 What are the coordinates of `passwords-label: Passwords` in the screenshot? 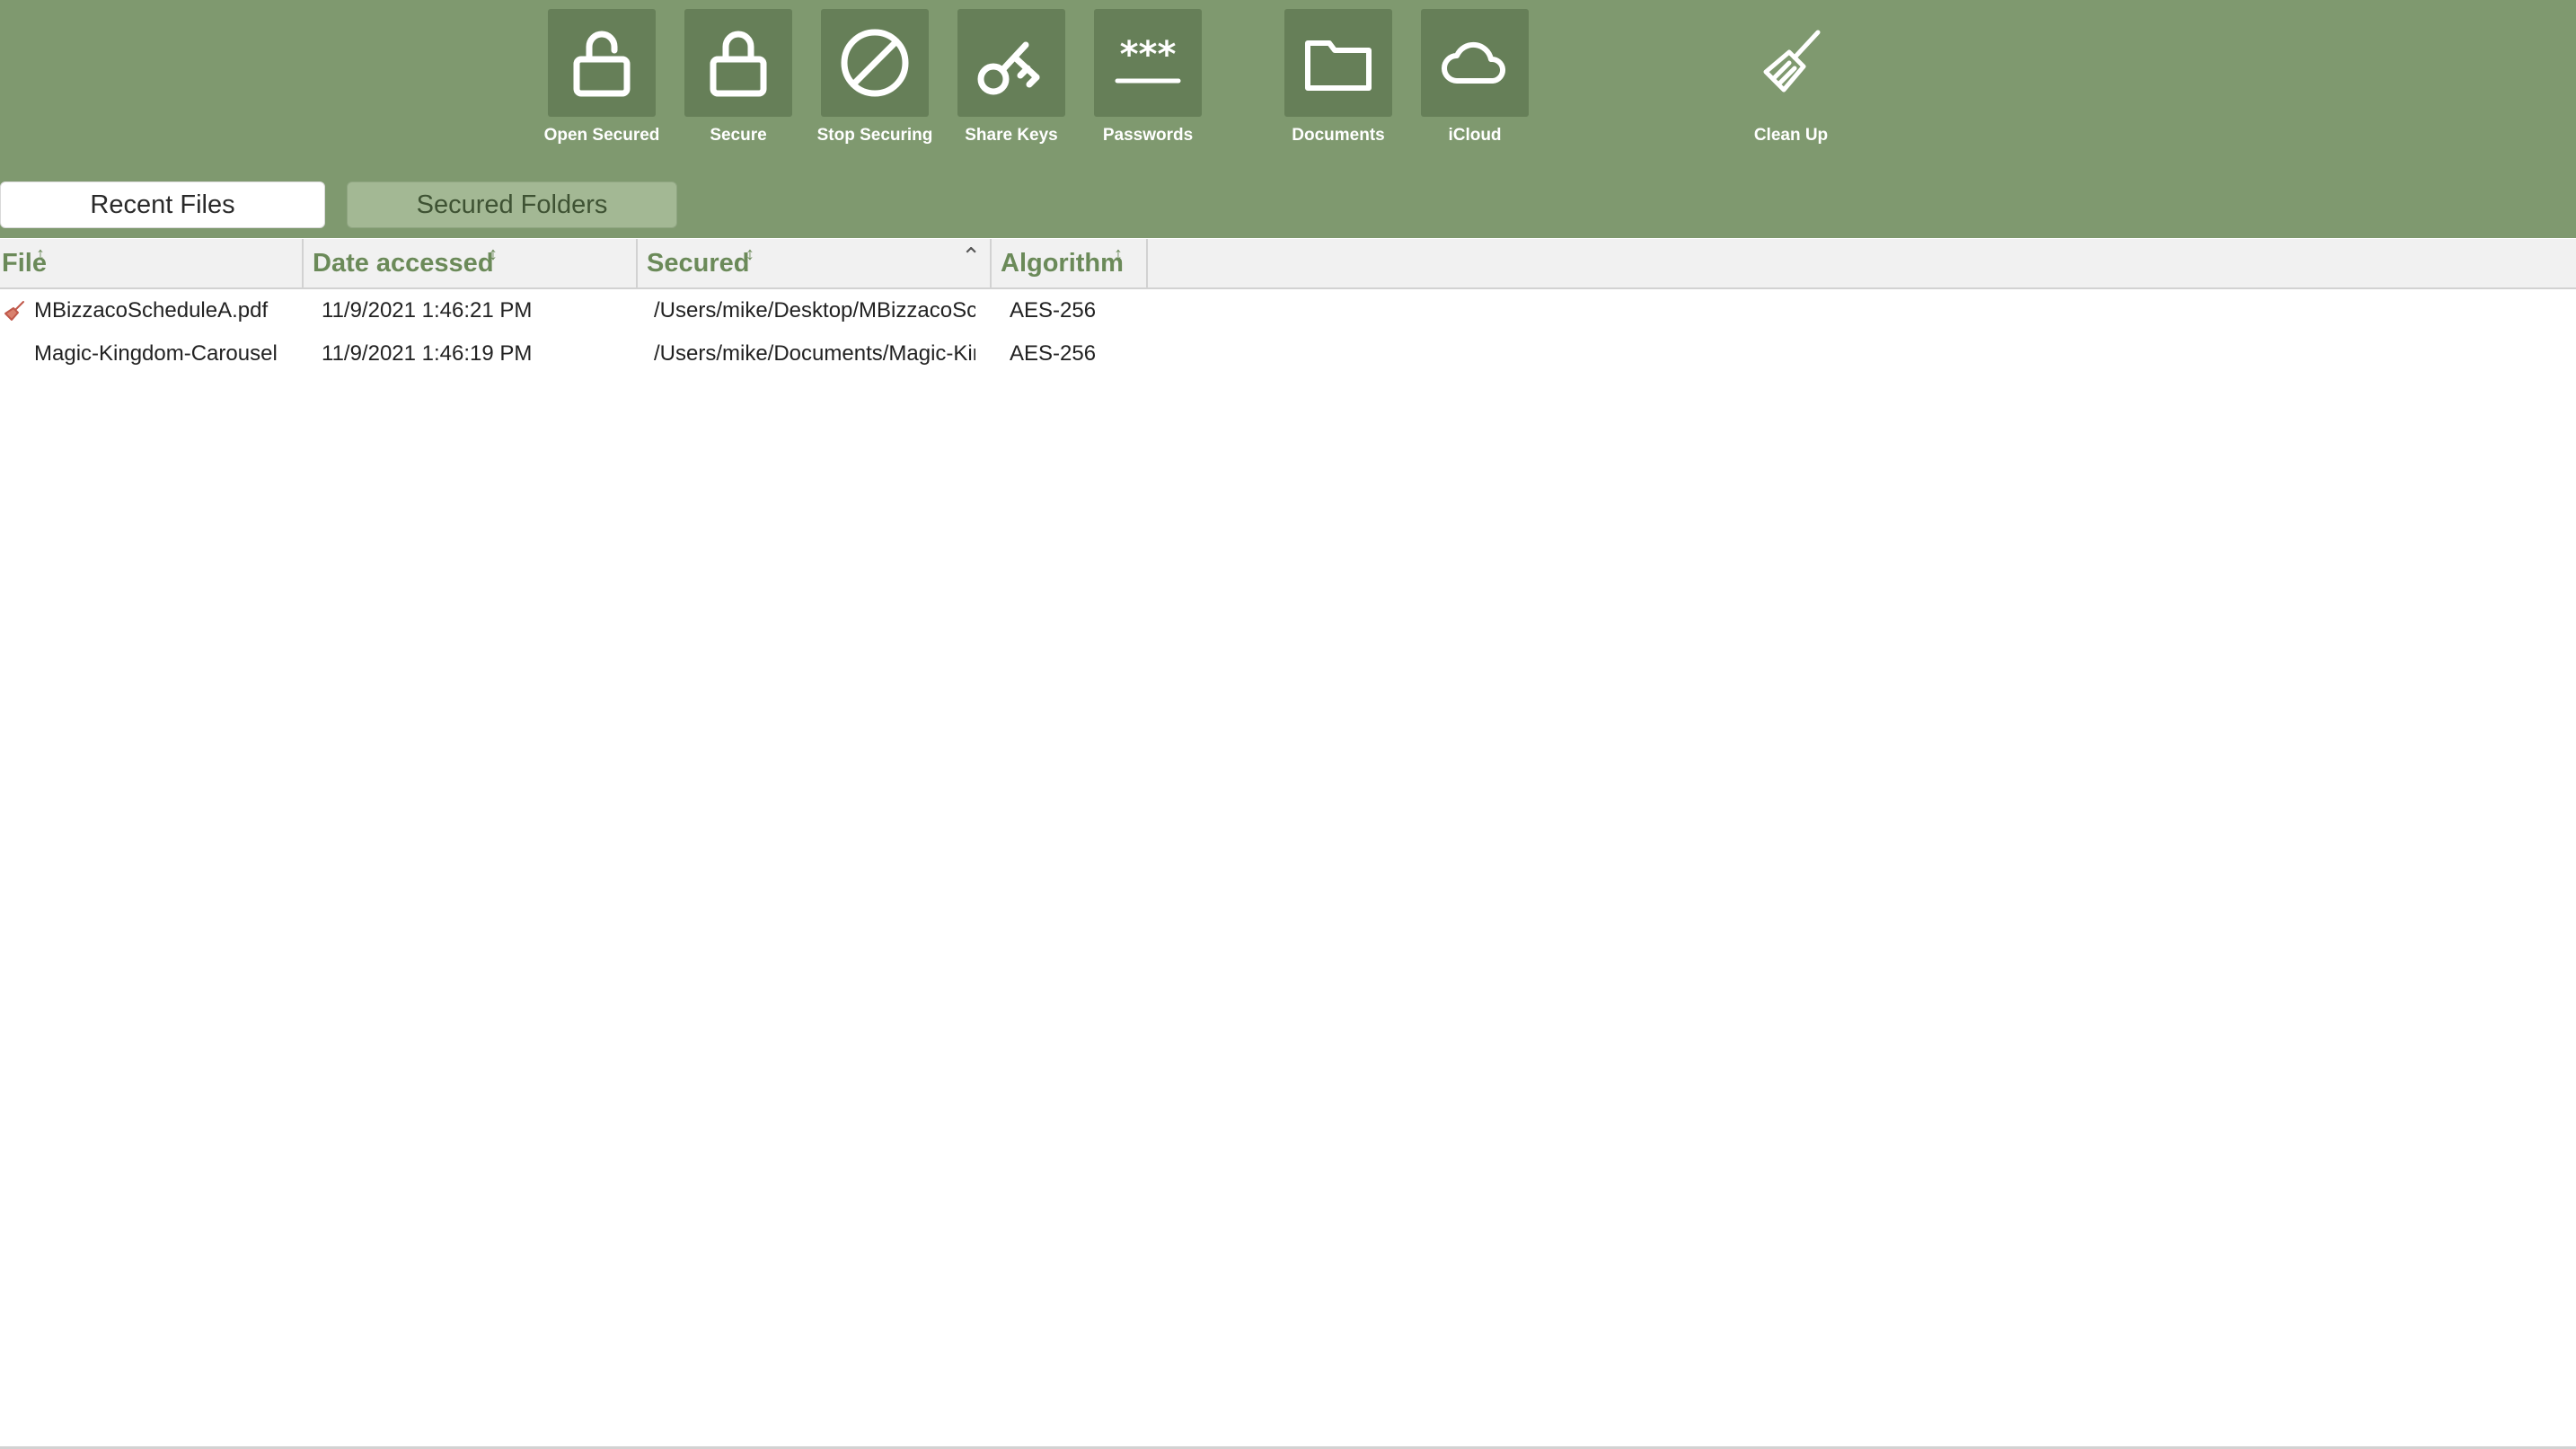 It's located at (1148, 135).